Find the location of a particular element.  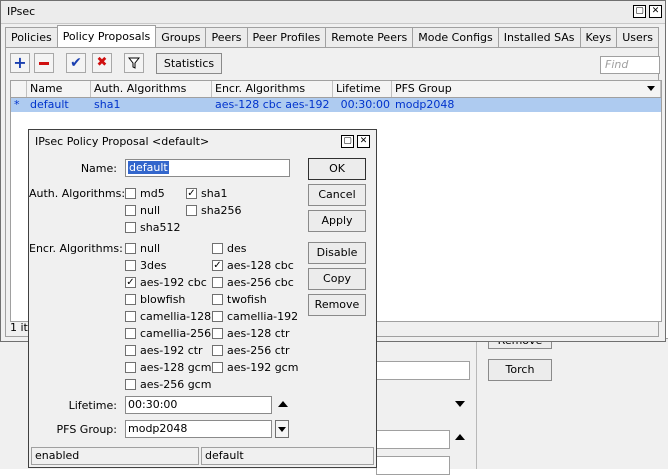

null-auth-checkbox is located at coordinates (130, 210).